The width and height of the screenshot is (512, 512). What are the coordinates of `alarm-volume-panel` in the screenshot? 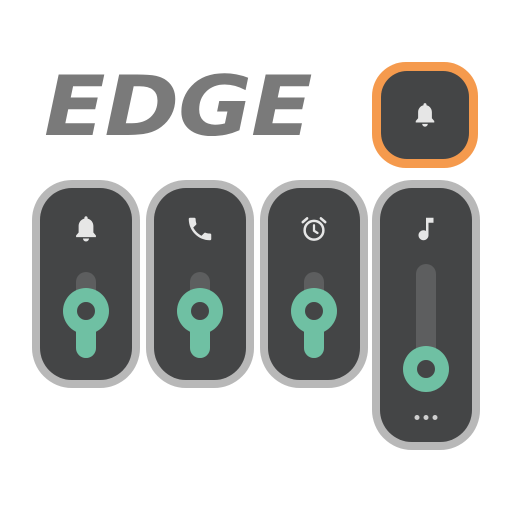 It's located at (314, 284).